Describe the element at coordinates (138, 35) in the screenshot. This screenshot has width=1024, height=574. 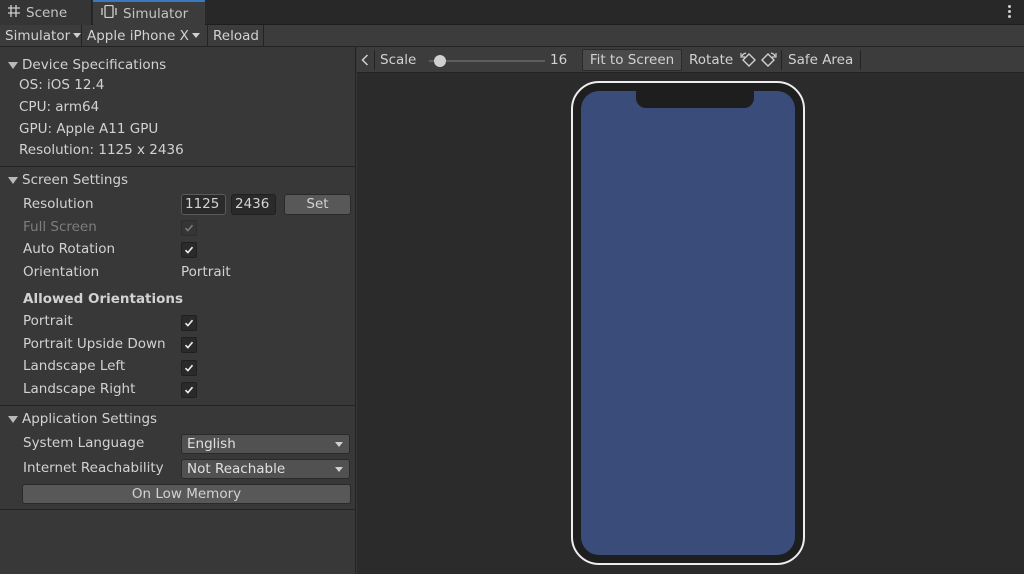
I see `device-dropdown-label: Apple iPhone X` at that location.